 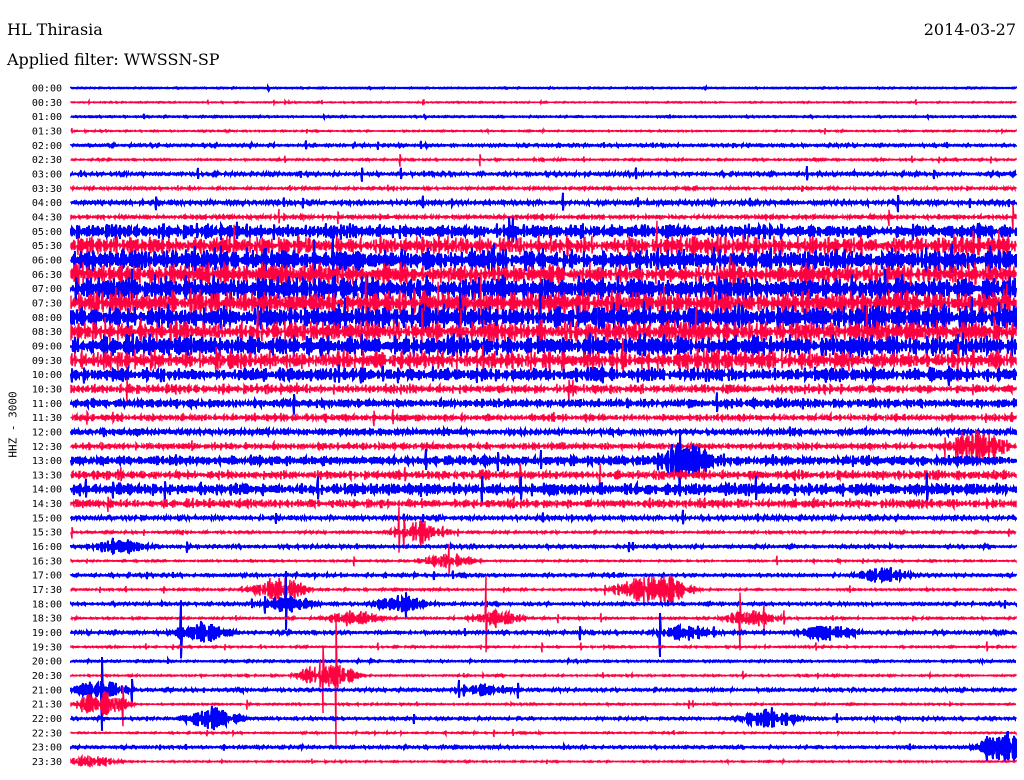 What do you see at coordinates (47, 346) in the screenshot?
I see `time-tick-label: 09:00` at bounding box center [47, 346].